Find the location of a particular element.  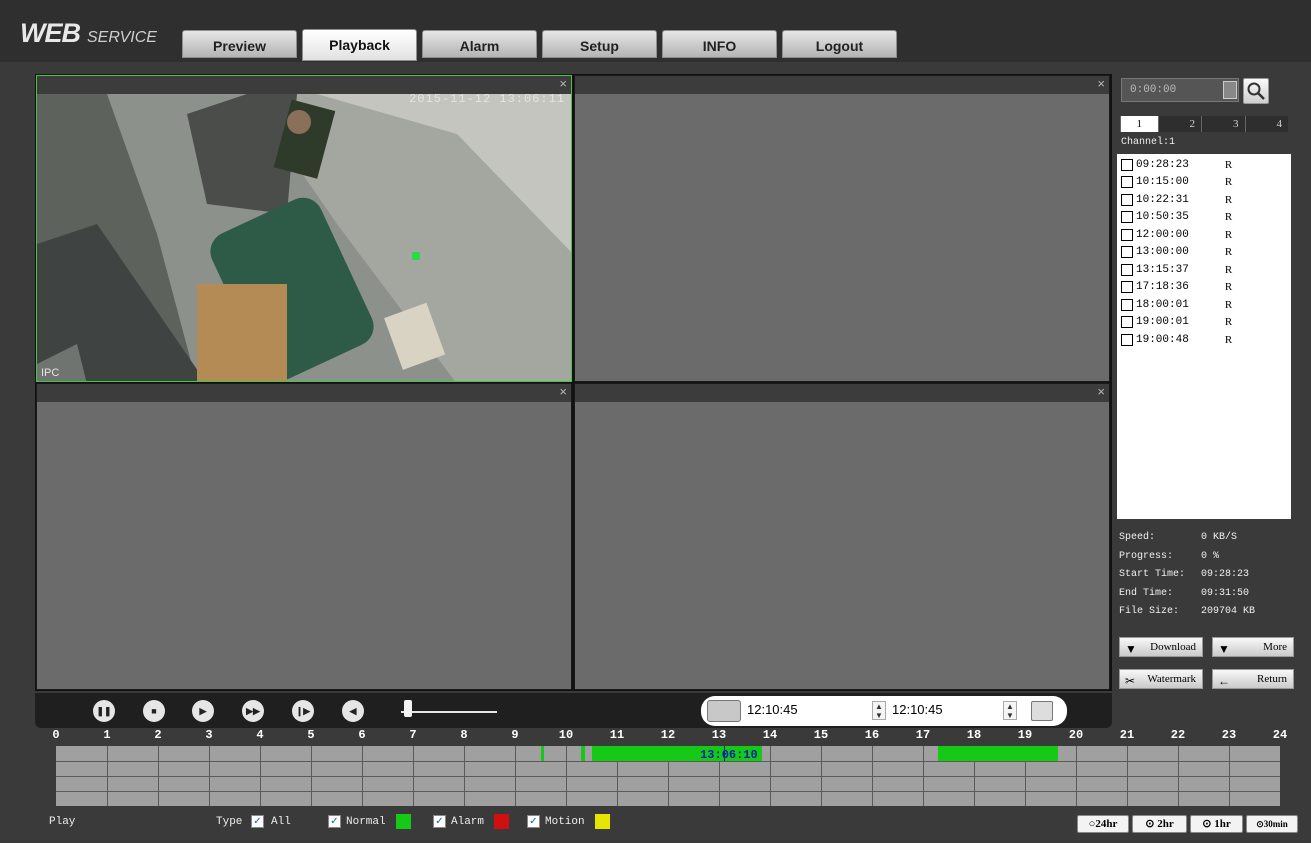

pane-title-bar is located at coordinates (842, 85).